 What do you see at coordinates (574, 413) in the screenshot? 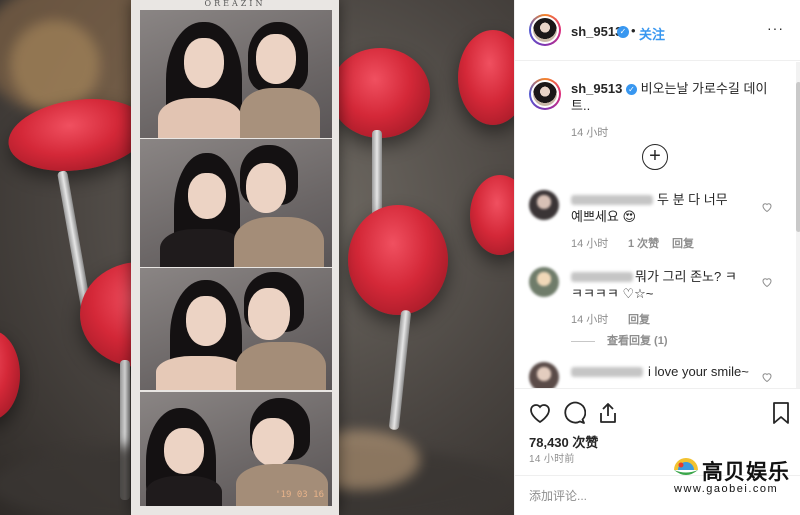
I see `comment-icon` at bounding box center [574, 413].